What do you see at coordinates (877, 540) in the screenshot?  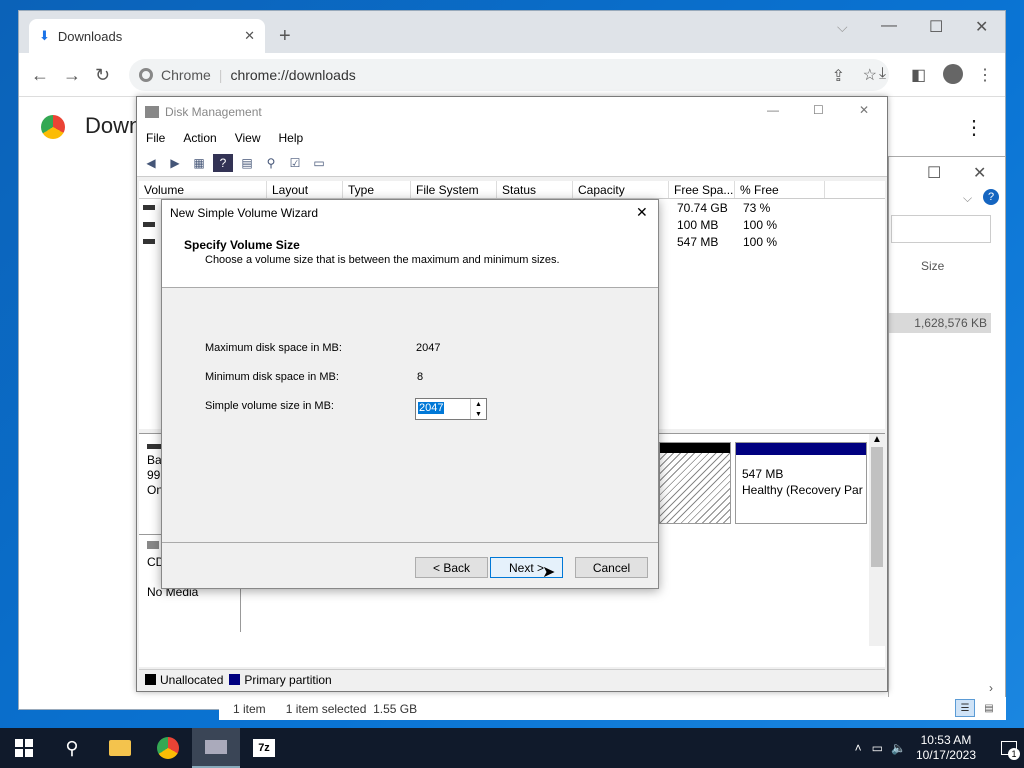 I see `vertical-scrollbar: ▲` at bounding box center [877, 540].